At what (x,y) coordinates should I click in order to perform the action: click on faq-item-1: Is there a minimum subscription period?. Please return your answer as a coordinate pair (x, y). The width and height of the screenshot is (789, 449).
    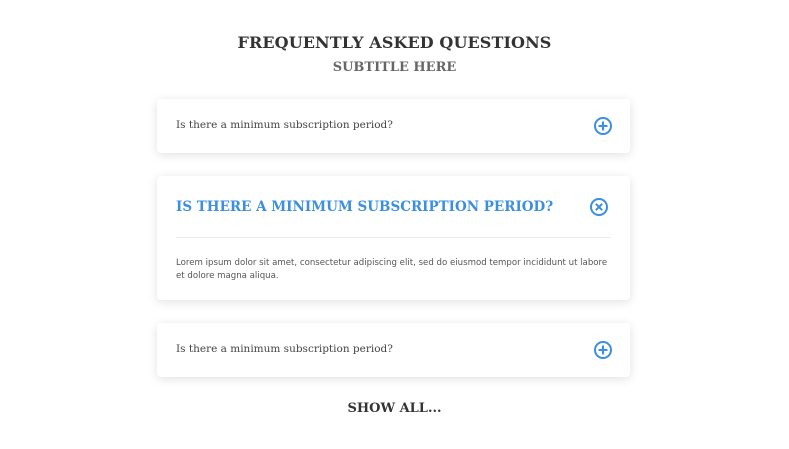
    Looking at the image, I should click on (393, 126).